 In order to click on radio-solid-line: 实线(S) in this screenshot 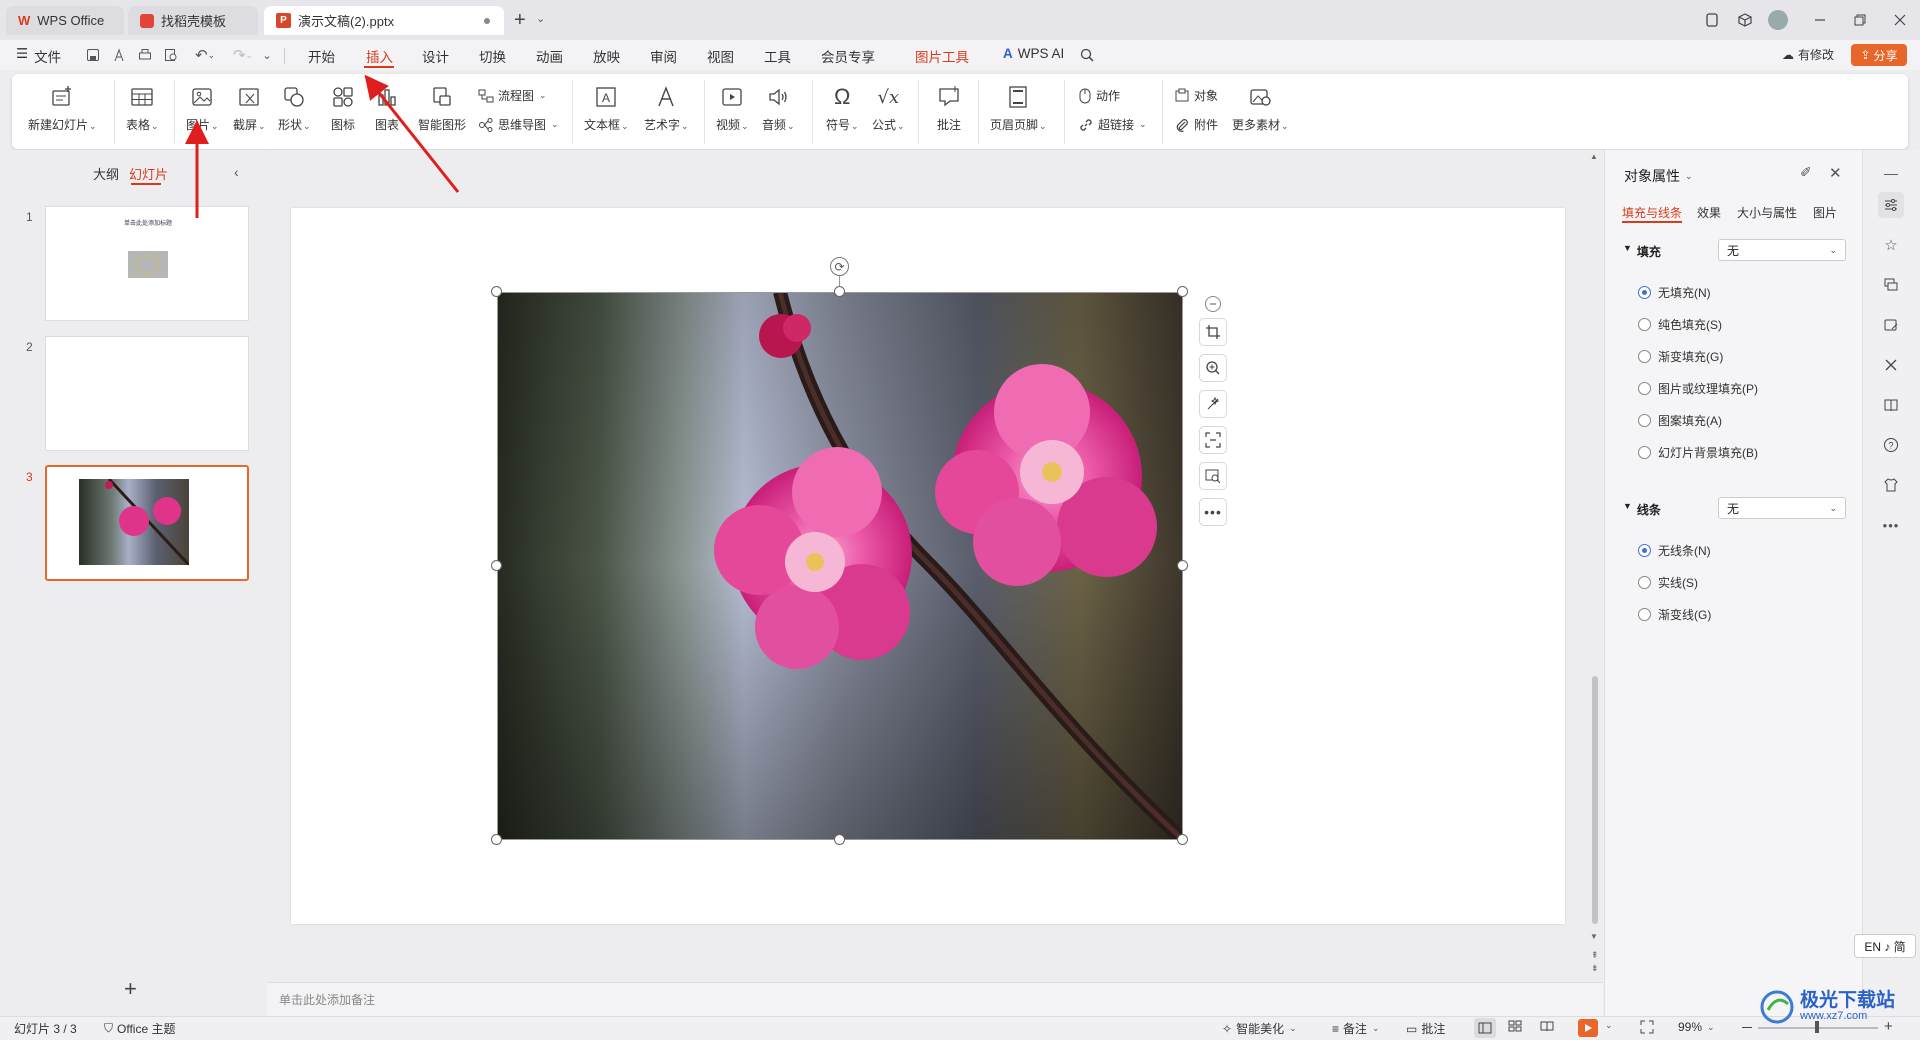, I will do `click(1668, 582)`.